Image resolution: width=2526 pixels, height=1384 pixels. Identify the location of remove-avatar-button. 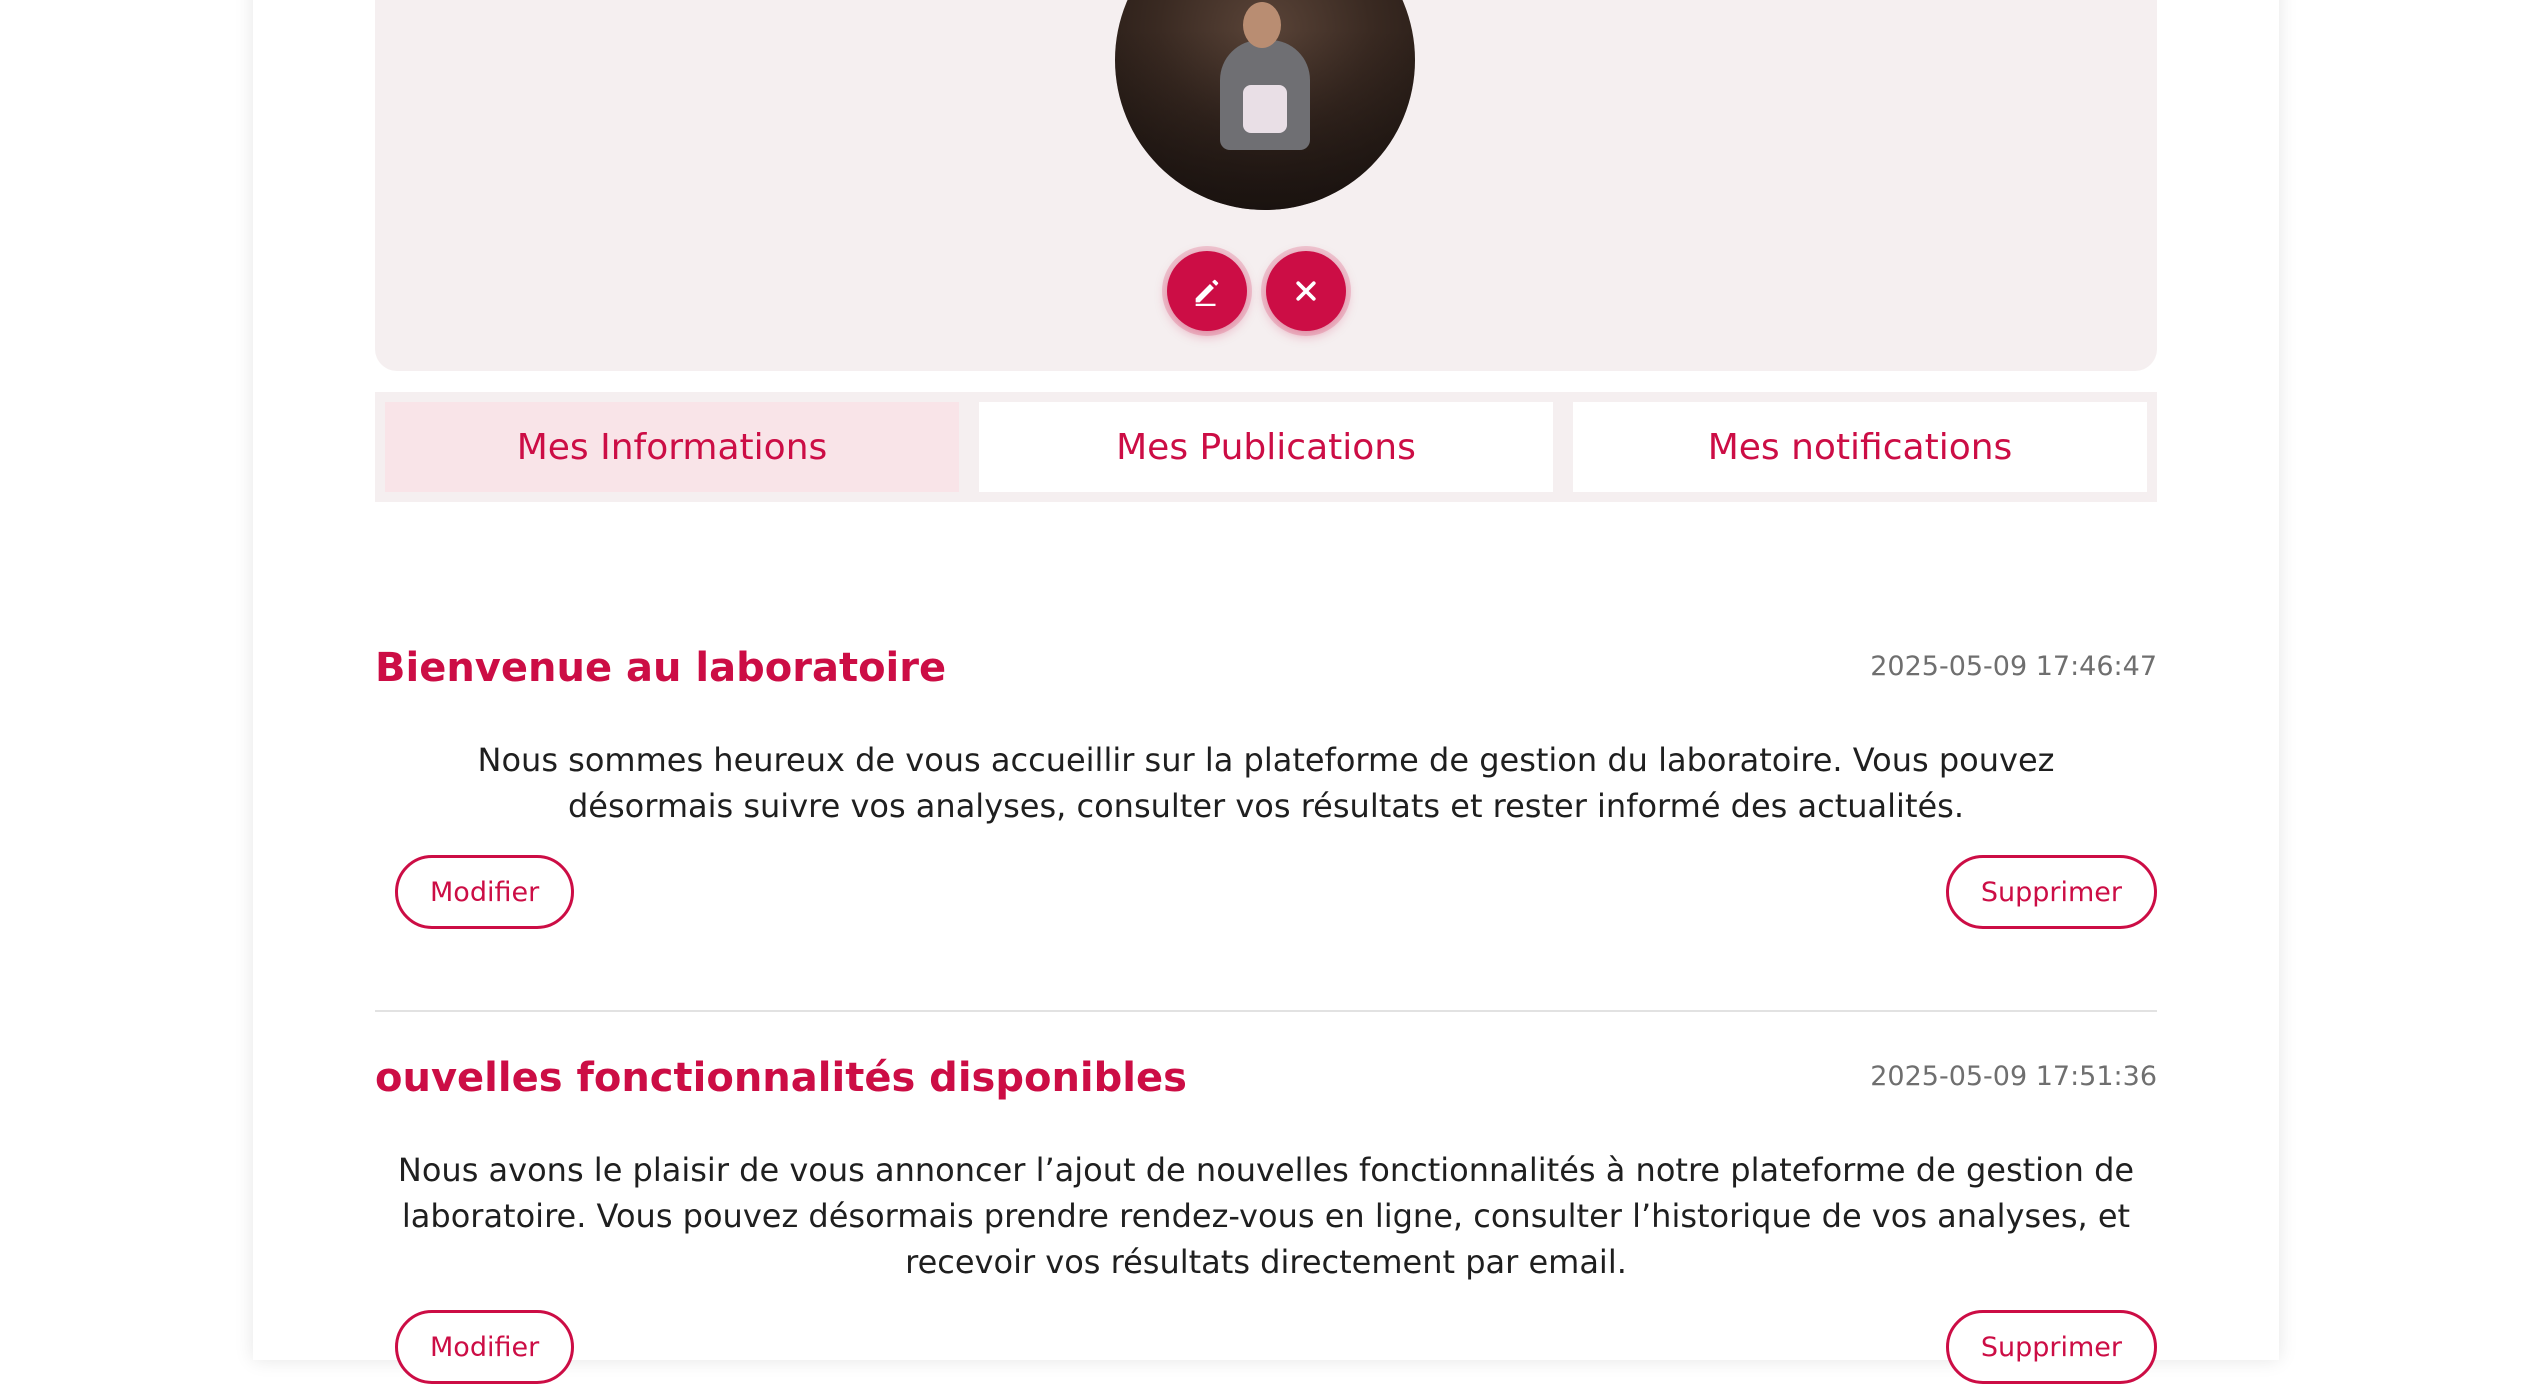
(1306, 291).